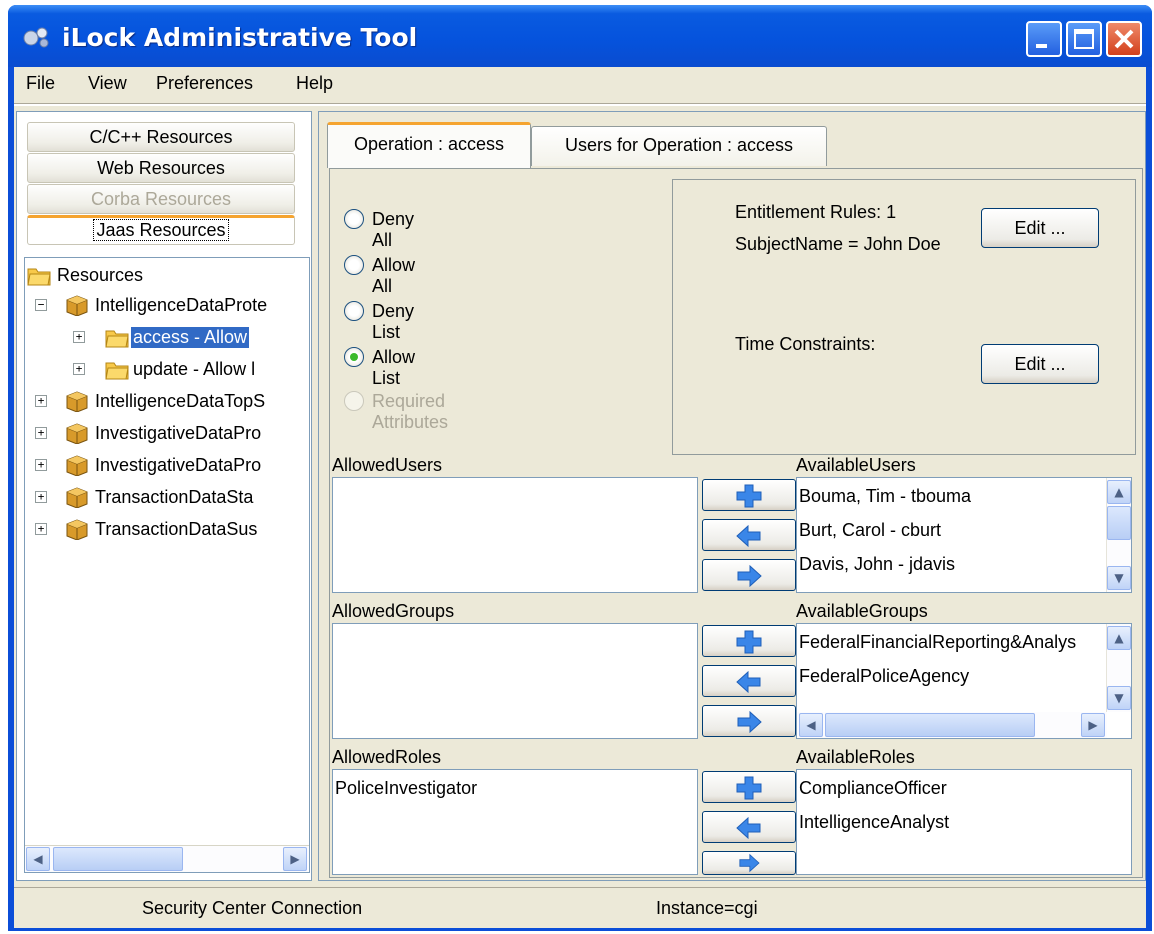  I want to click on menu-file: File, so click(40, 83).